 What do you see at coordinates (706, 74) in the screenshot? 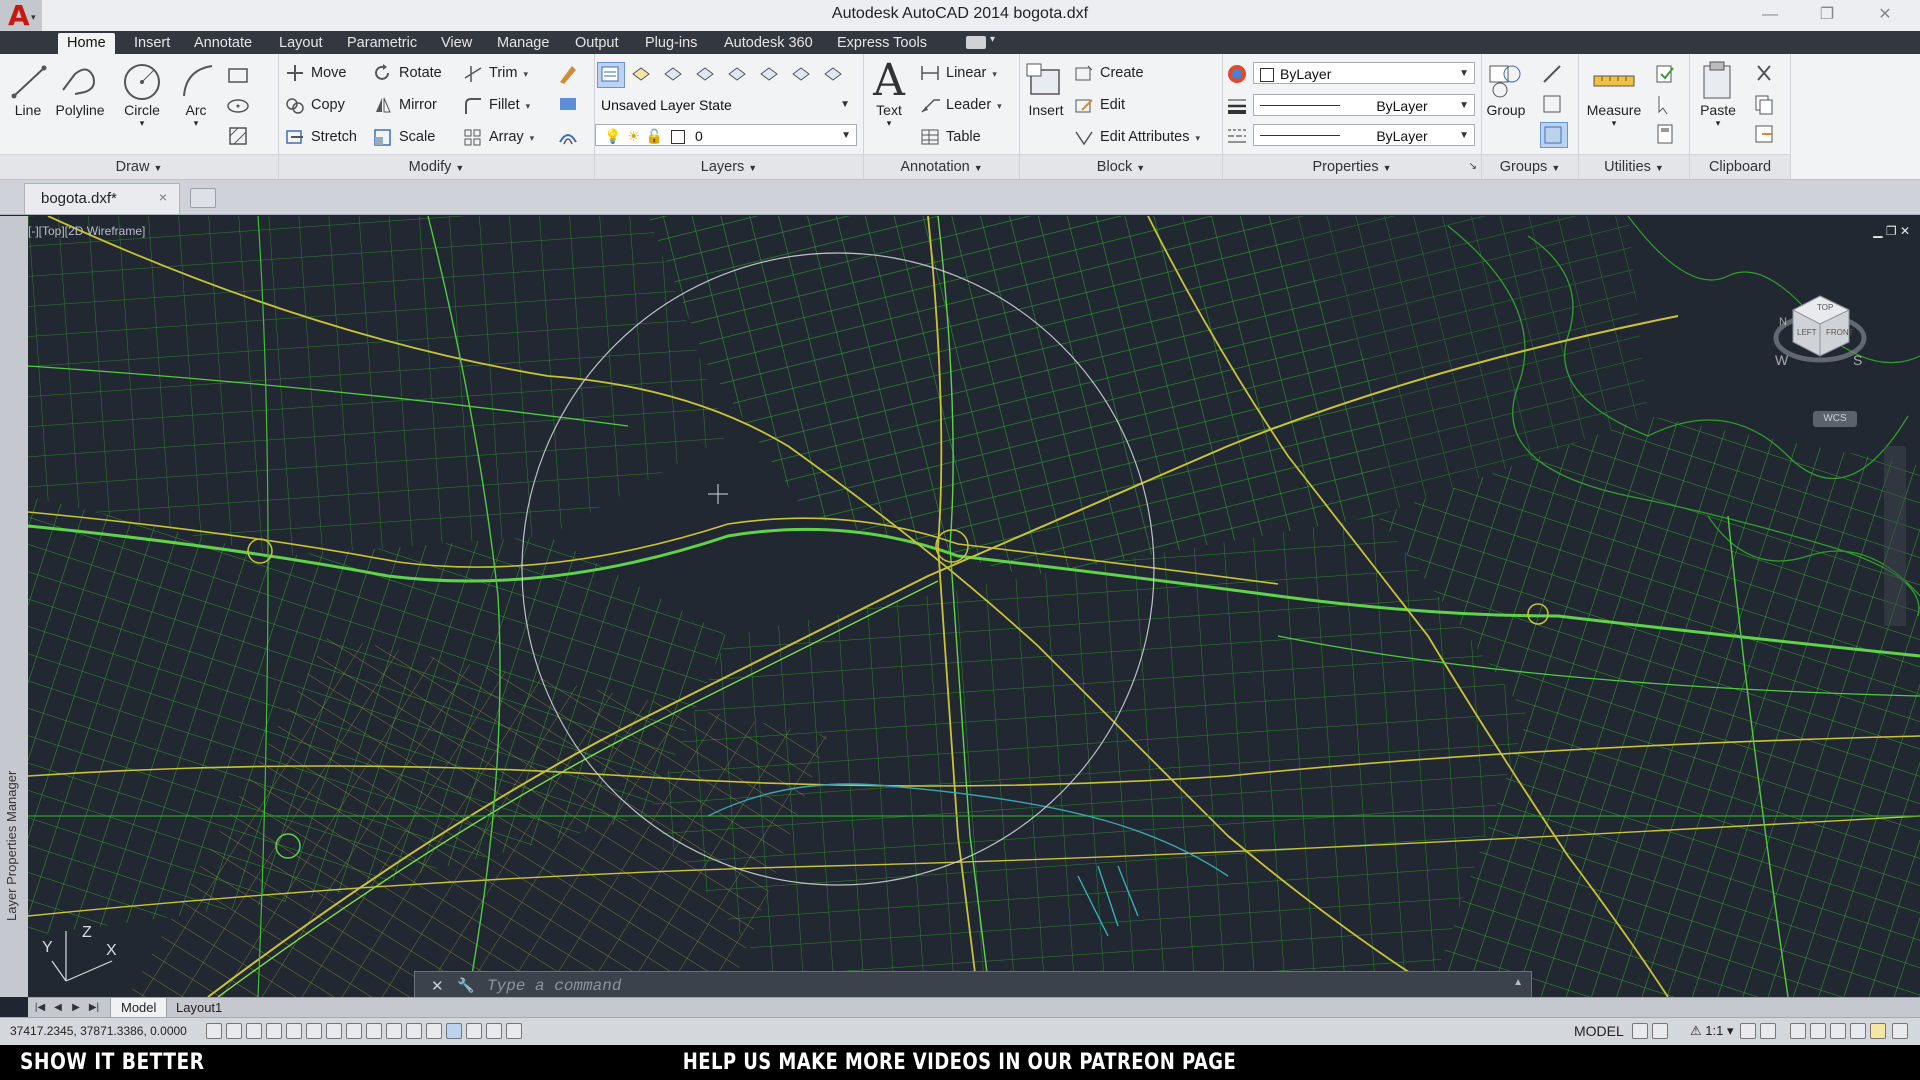
I see `layer-previous-icon` at bounding box center [706, 74].